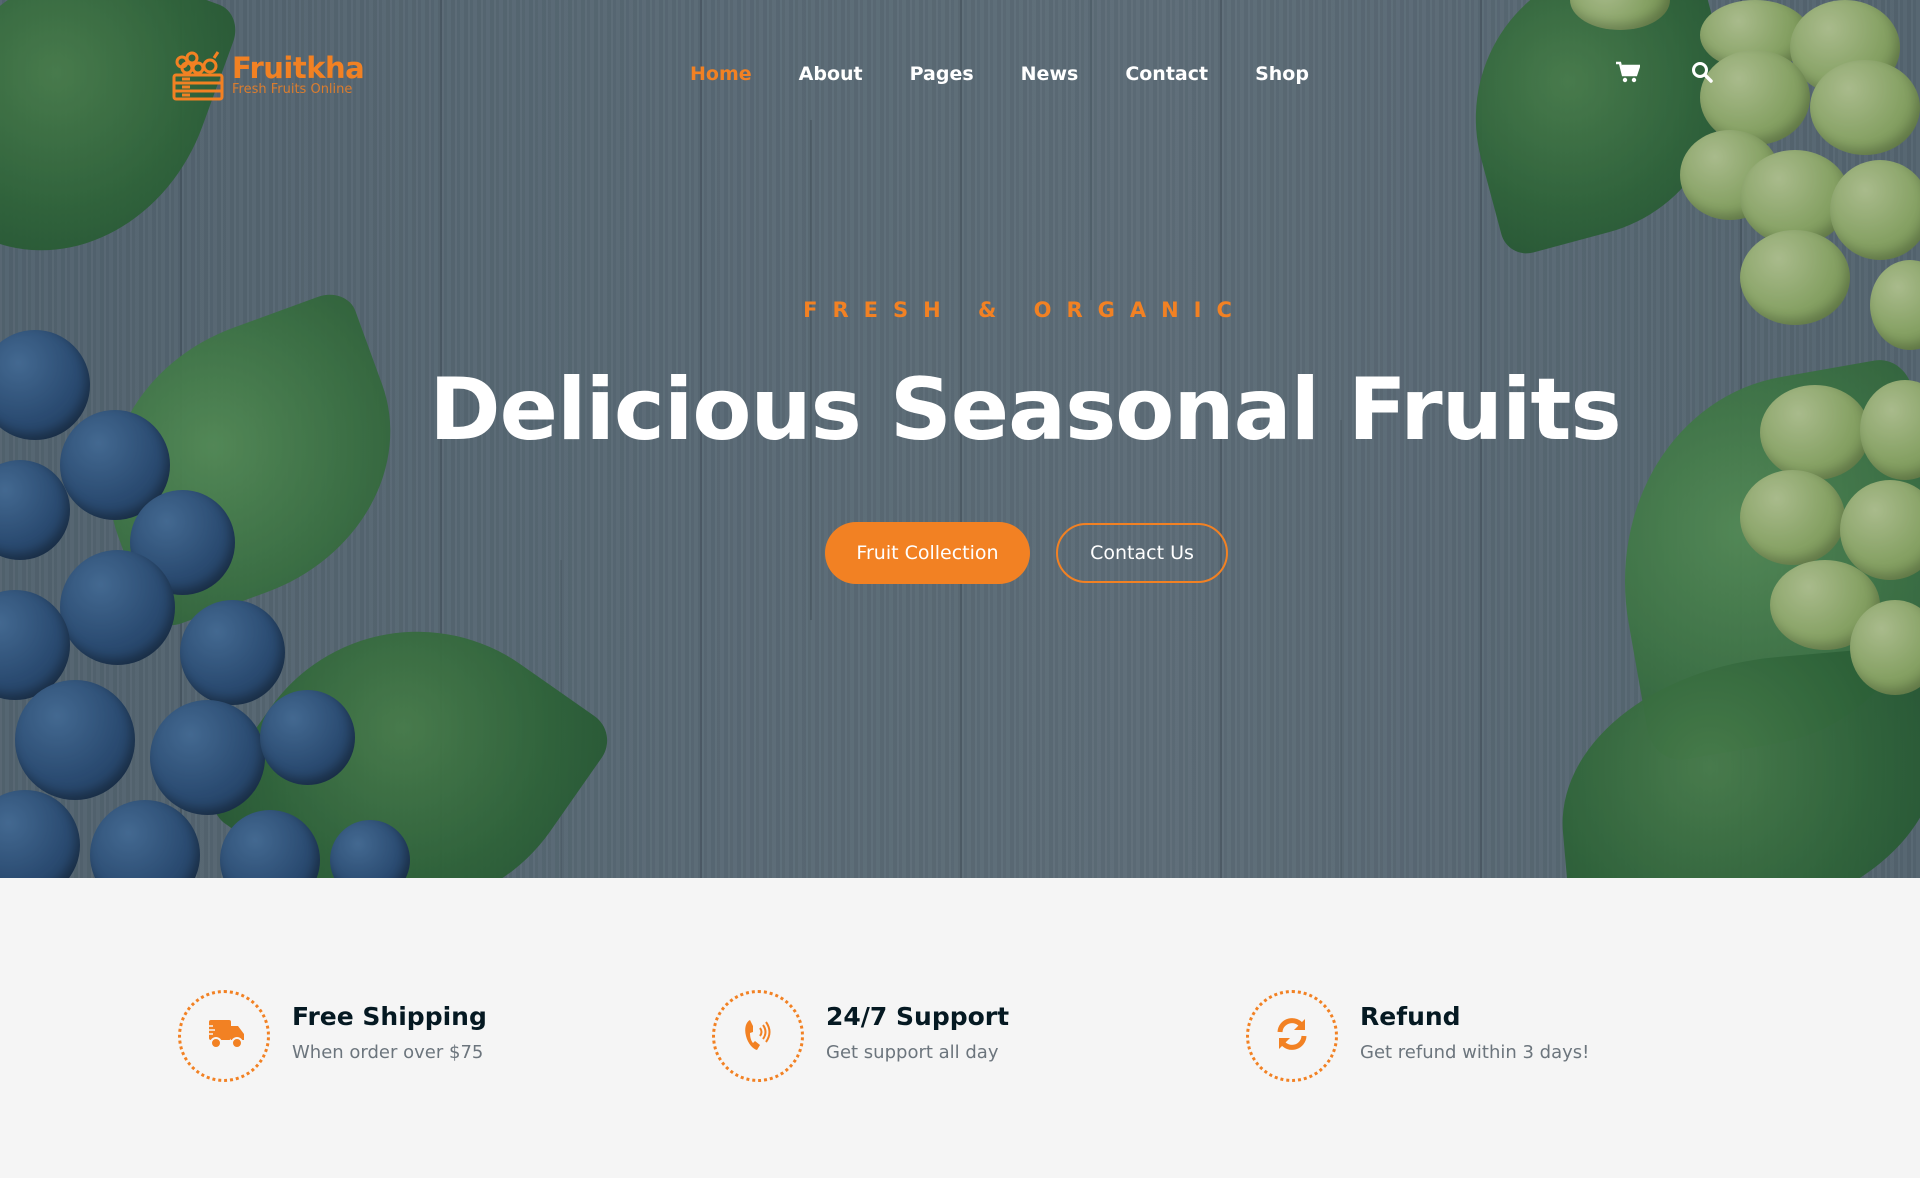 The width and height of the screenshot is (1920, 1178). I want to click on feature-title: Free Shipping, so click(389, 1016).